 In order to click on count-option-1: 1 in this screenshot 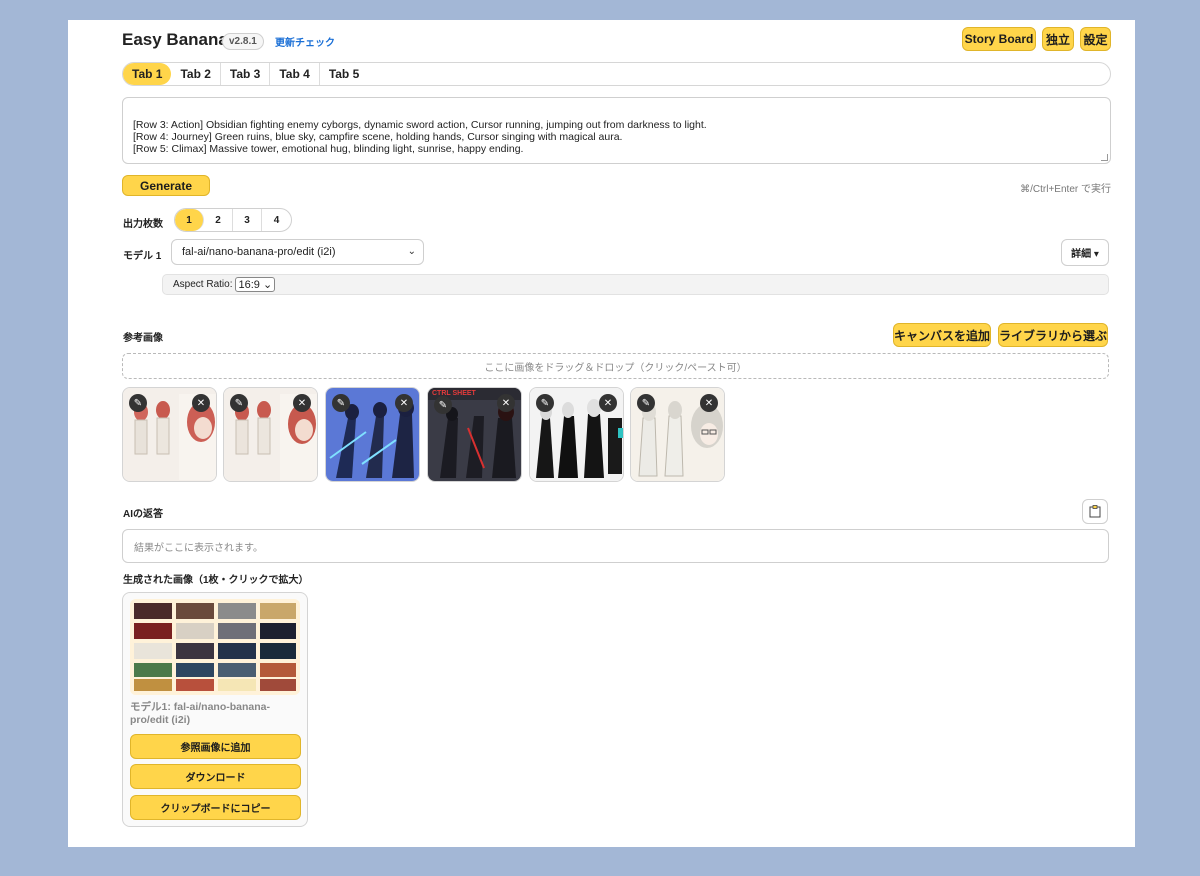, I will do `click(189, 220)`.